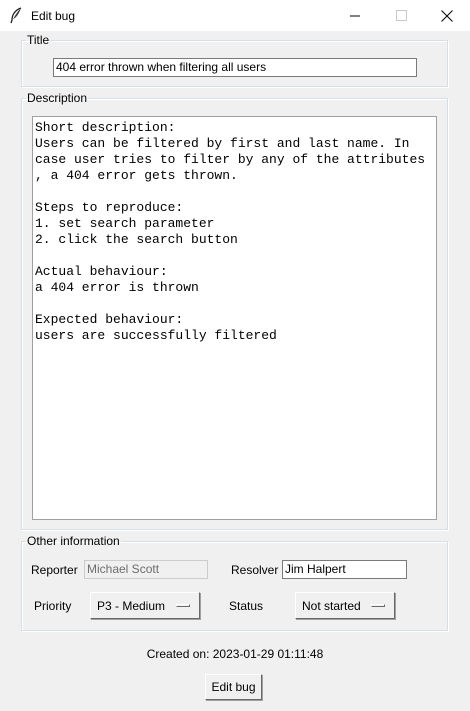 The image size is (470, 711). I want to click on minimize-icon, so click(355, 16).